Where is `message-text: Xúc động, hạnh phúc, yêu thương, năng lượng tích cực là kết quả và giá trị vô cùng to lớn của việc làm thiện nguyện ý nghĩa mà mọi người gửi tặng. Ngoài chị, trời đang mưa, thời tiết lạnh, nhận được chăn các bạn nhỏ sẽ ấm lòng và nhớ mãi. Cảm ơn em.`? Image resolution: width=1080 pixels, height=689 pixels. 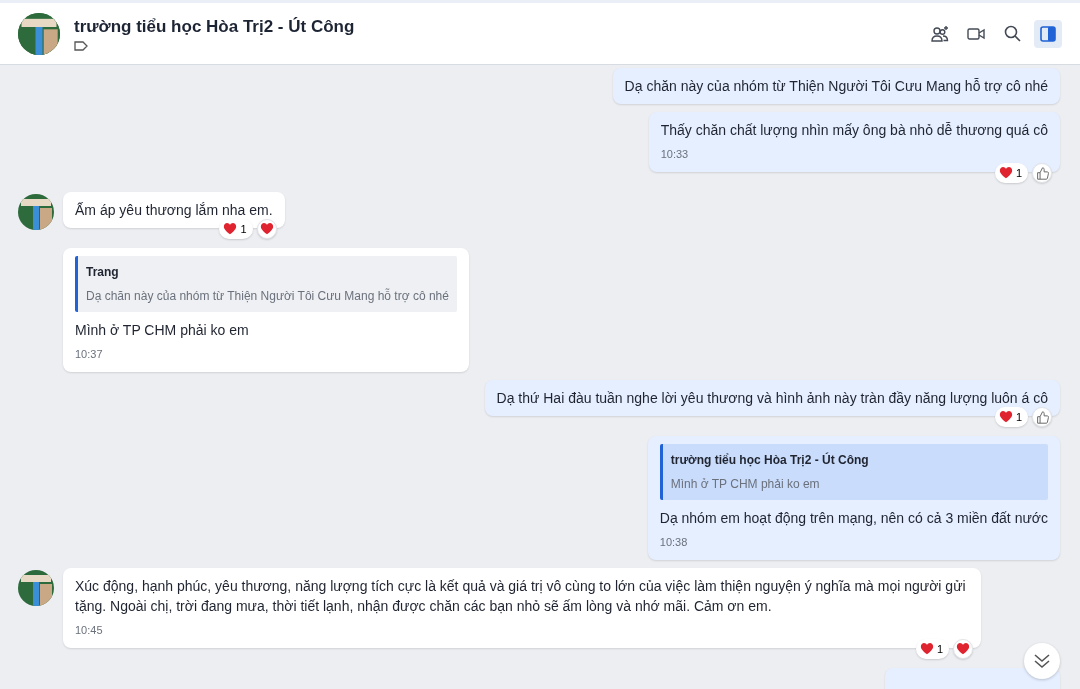 message-text: Xúc động, hạnh phúc, yêu thương, năng lượng tích cực là kết quả và giá trị vô cùng to lớn của việc làm thiện nguyện ý nghĩa mà mọi người gửi tặng. Ngoài chị, trời đang mưa, thời tiết lạnh, nhận được chăn các bạn nhỏ sẽ ấm lòng và nhớ mãi. Cảm ơn em. is located at coordinates (521, 596).